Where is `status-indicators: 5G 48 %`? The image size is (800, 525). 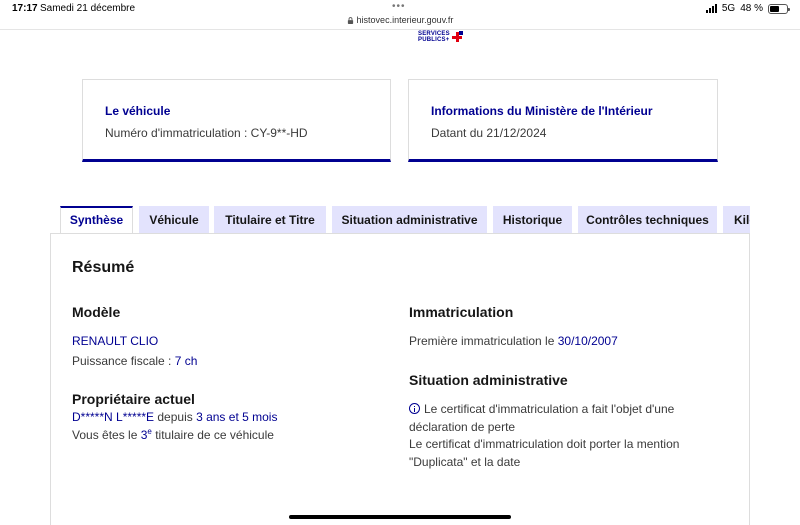 status-indicators: 5G 48 % is located at coordinates (747, 8).